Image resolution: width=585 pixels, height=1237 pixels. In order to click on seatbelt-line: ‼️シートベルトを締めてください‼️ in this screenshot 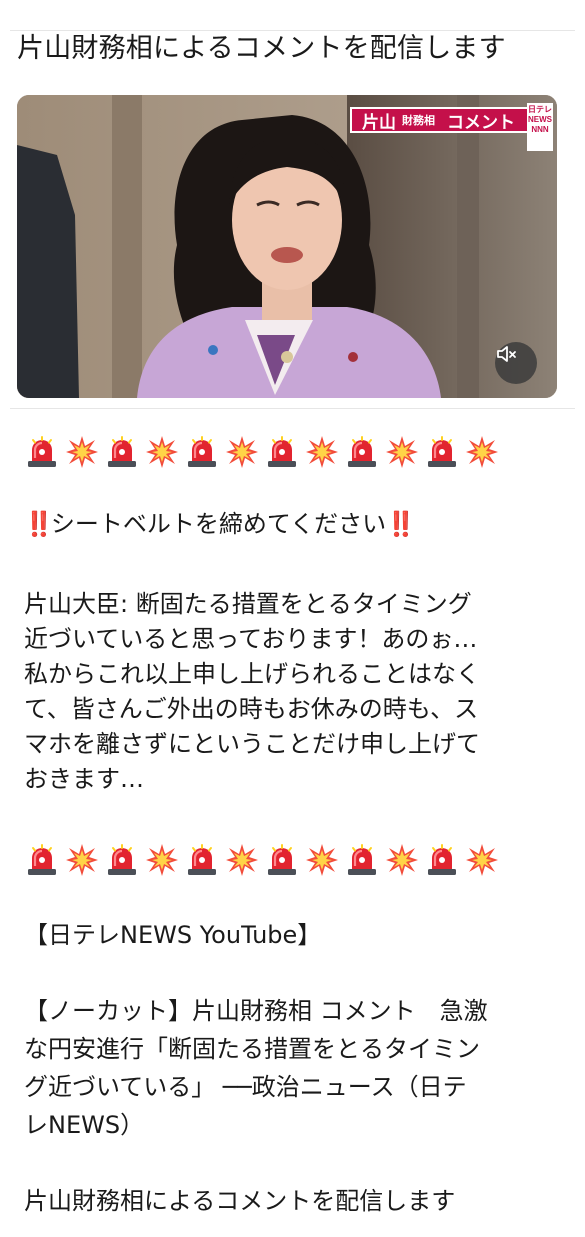, I will do `click(220, 524)`.